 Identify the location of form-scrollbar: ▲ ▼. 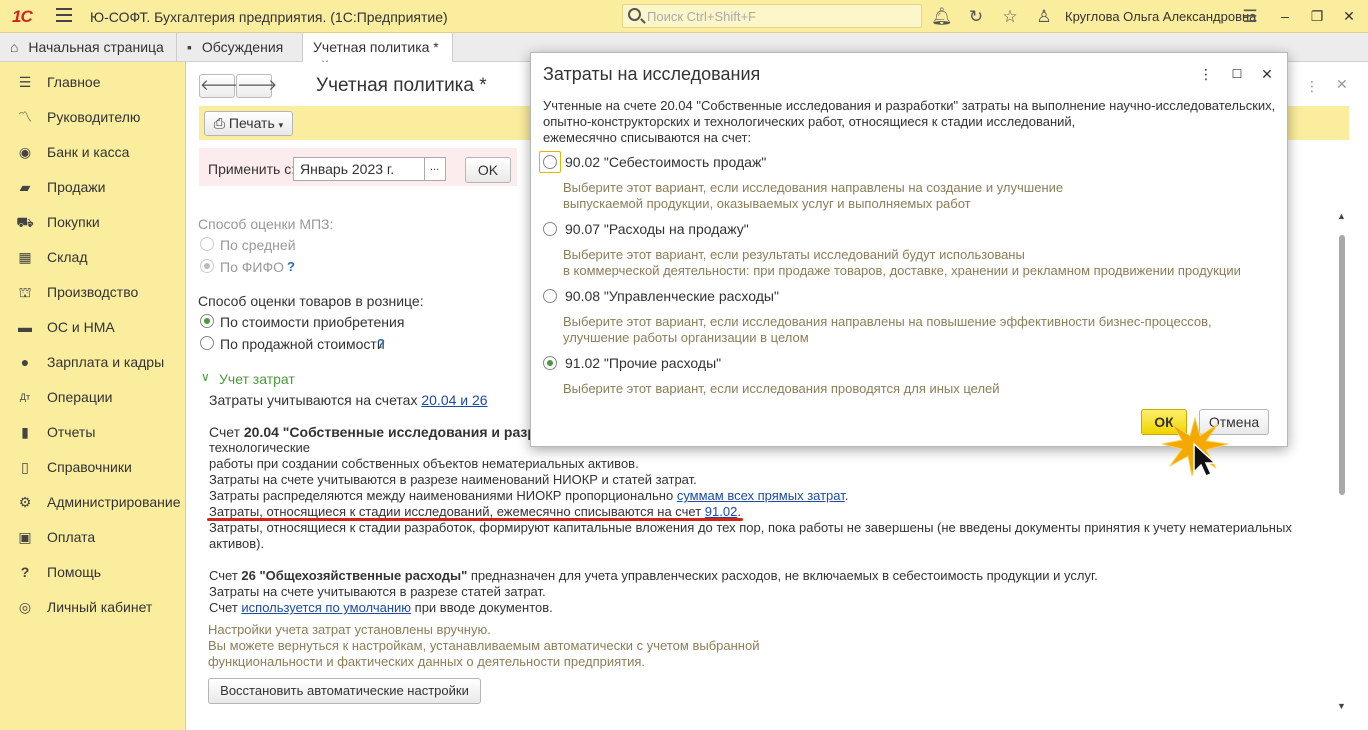
(1342, 461).